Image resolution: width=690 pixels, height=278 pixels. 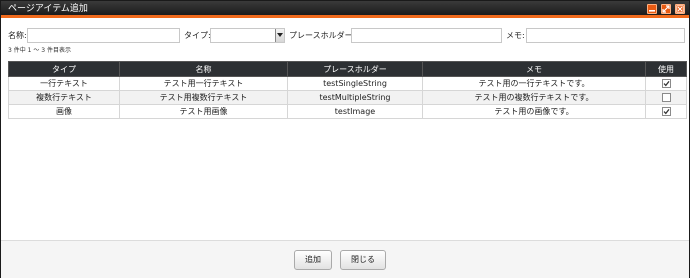 I want to click on maximize-icon, so click(x=666, y=9).